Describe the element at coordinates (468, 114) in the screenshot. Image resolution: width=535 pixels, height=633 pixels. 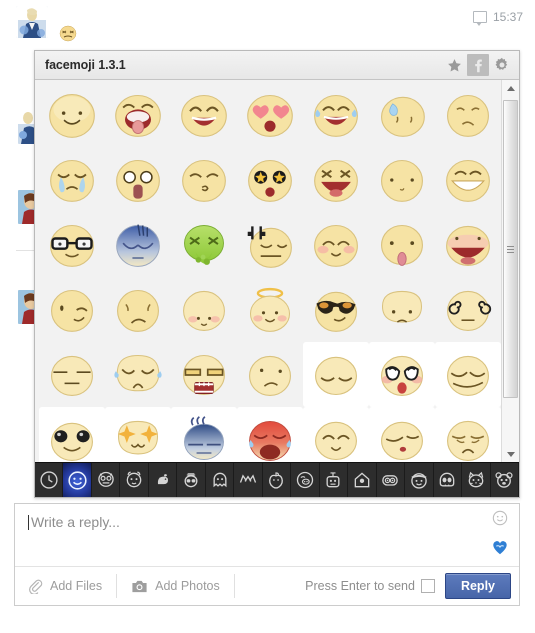
I see `worried-emoji` at that location.